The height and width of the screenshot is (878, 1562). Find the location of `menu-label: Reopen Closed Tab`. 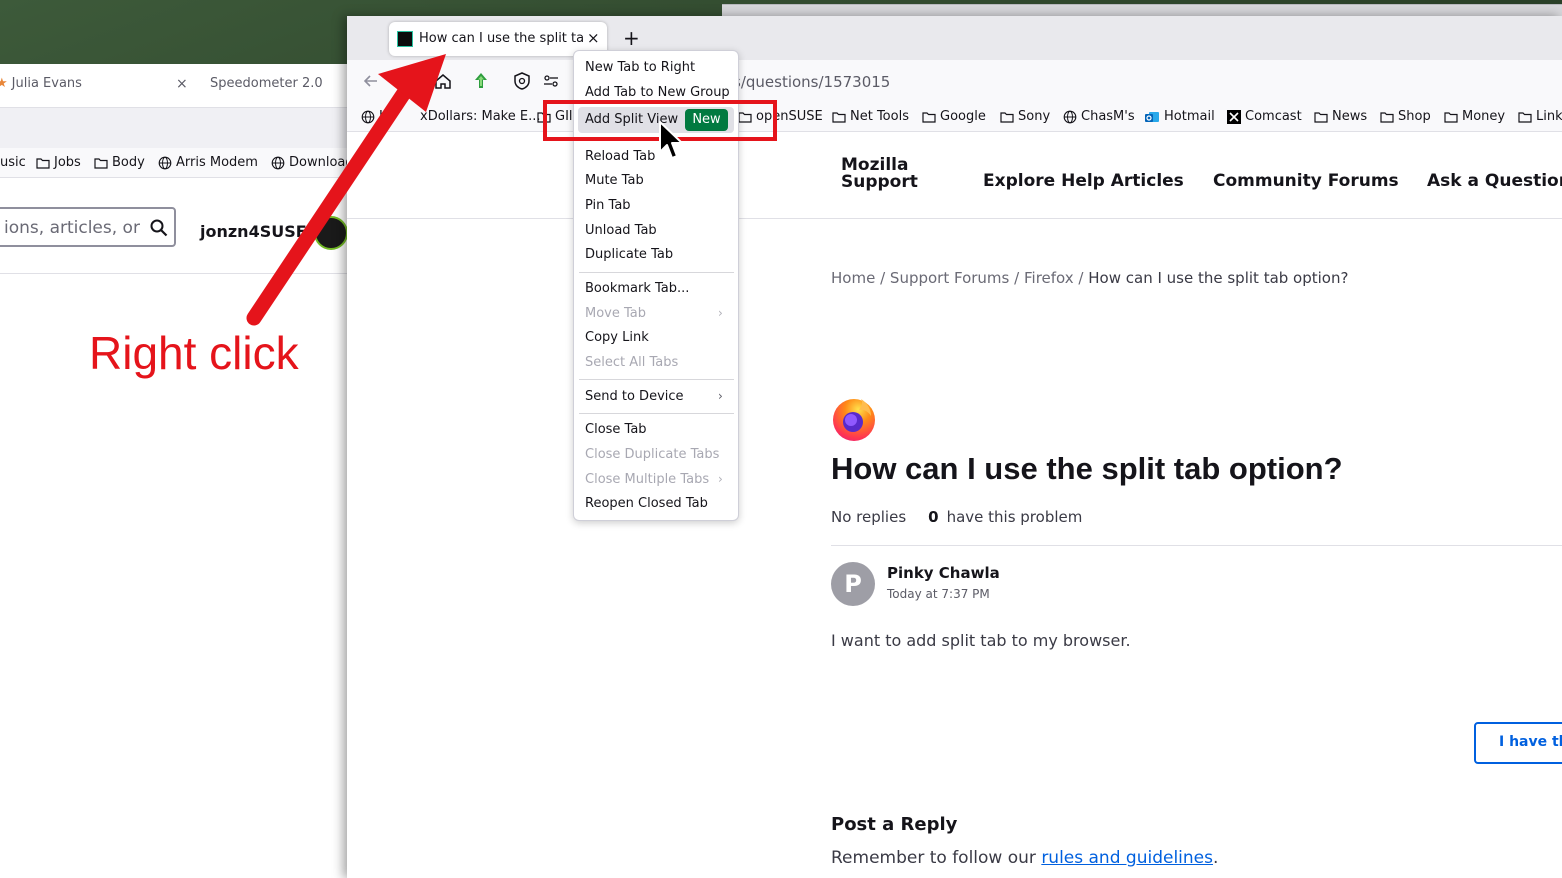

menu-label: Reopen Closed Tab is located at coordinates (646, 503).